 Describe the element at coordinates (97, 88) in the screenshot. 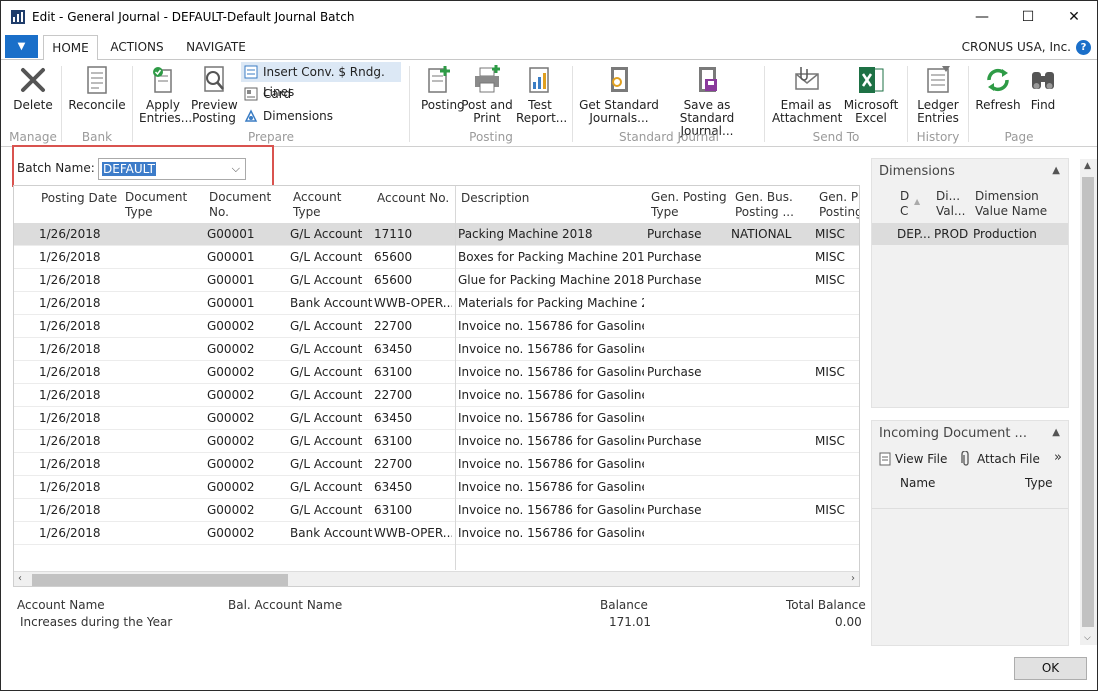

I see `reconcile-button: Reconcile` at that location.